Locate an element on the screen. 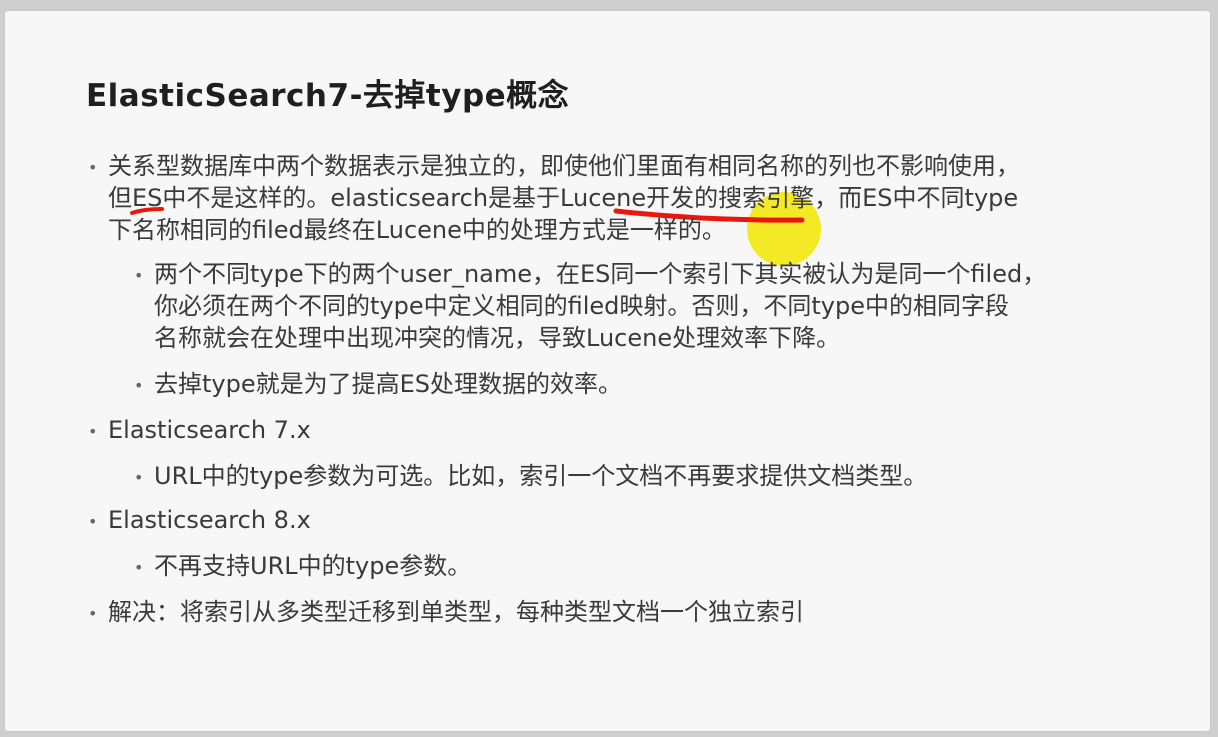 The width and height of the screenshot is (1218, 737). slide-title: ElasticSearch7-去掉type概念 is located at coordinates (328, 96).